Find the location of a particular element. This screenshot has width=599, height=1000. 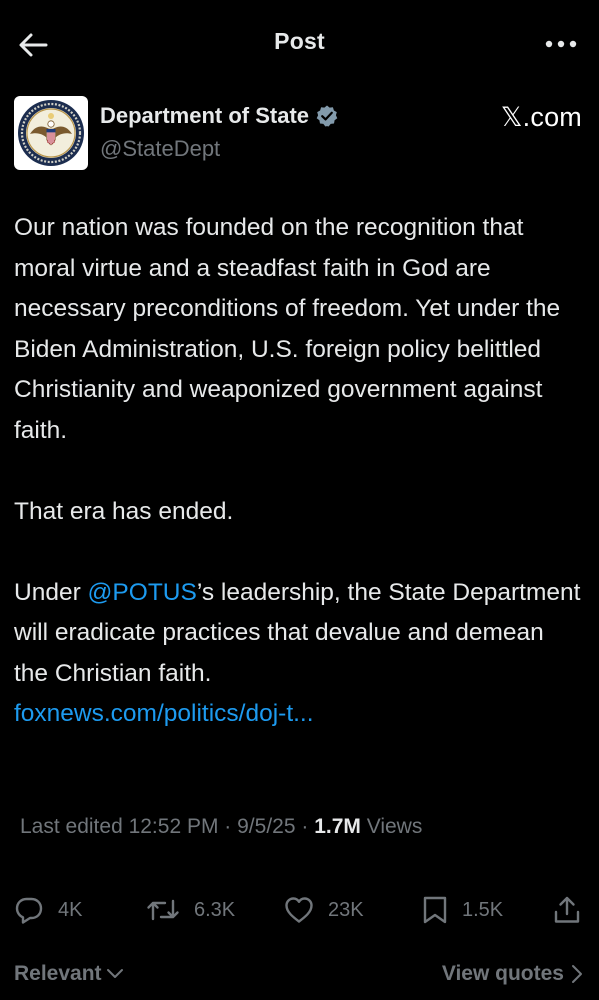

view-quotes-link: View quotes is located at coordinates (513, 974).